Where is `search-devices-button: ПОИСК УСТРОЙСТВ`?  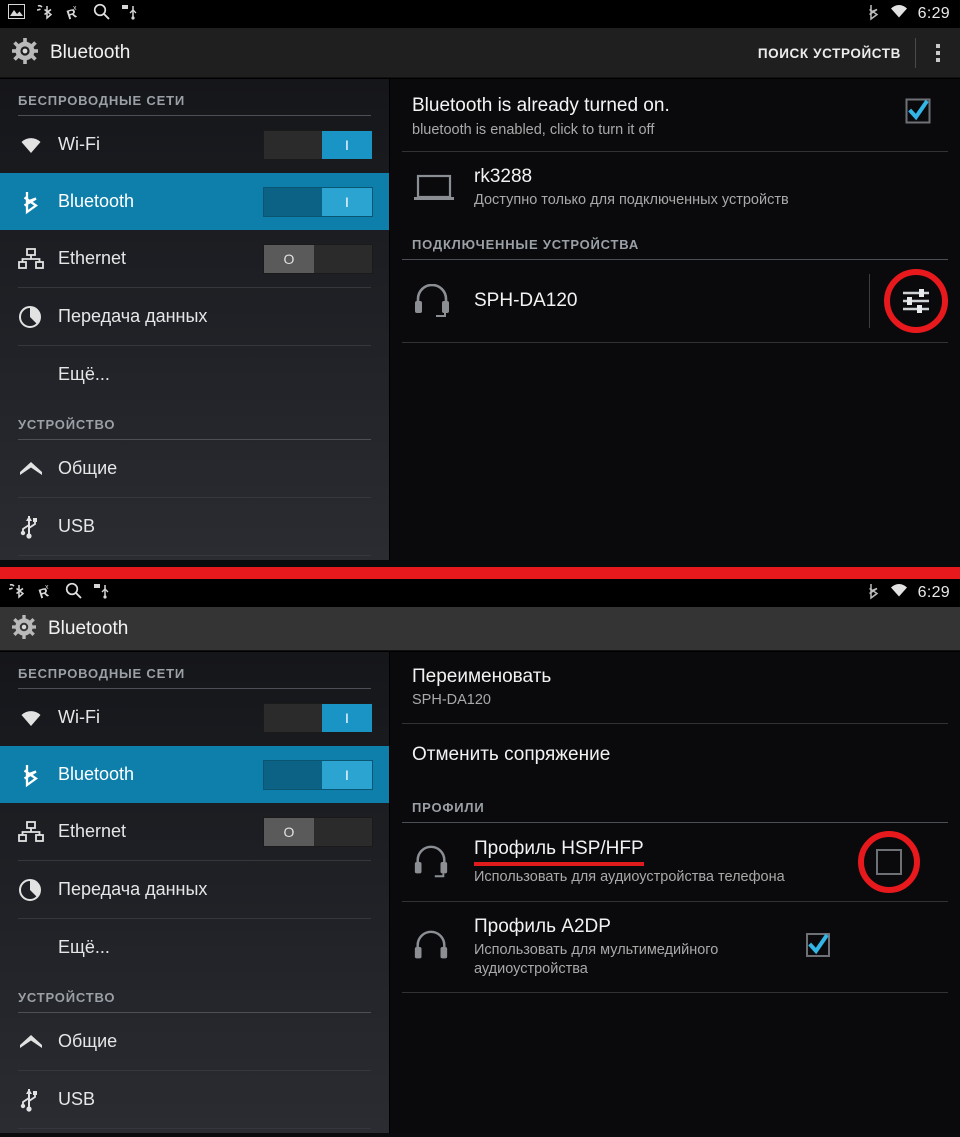
search-devices-button: ПОИСК УСТРОЙСТВ is located at coordinates (829, 53).